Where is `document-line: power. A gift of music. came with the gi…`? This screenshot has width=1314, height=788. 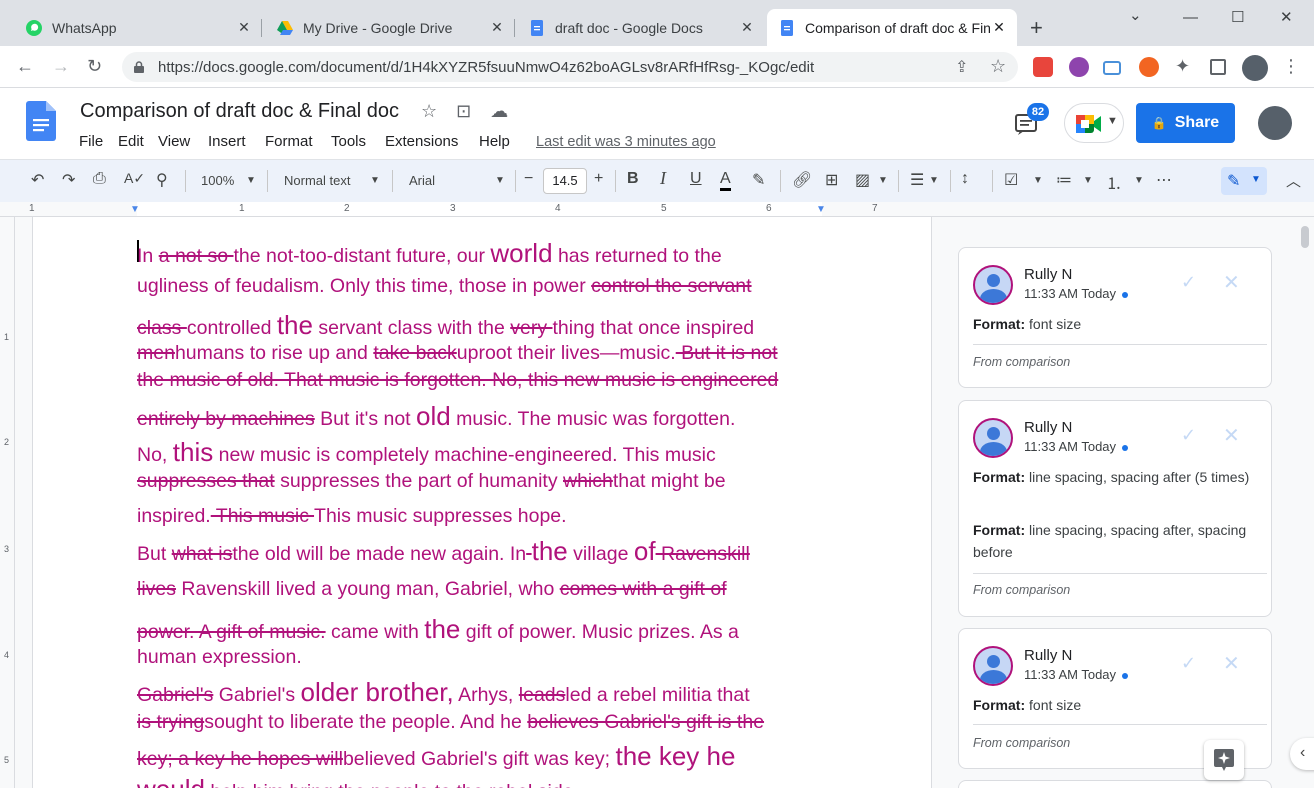 document-line: power. A gift of music. came with the gi… is located at coordinates (438, 629).